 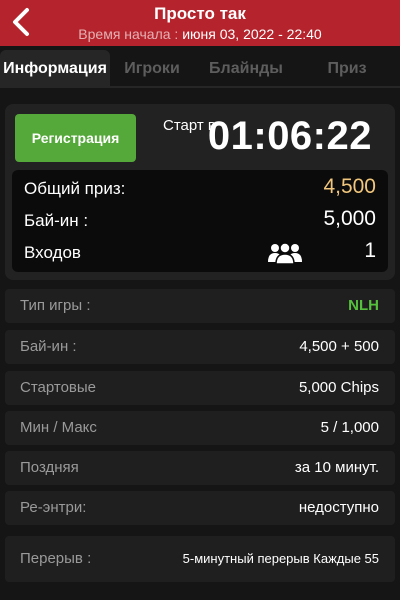 What do you see at coordinates (338, 387) in the screenshot?
I see `detail-value: 5,000 Chips` at bounding box center [338, 387].